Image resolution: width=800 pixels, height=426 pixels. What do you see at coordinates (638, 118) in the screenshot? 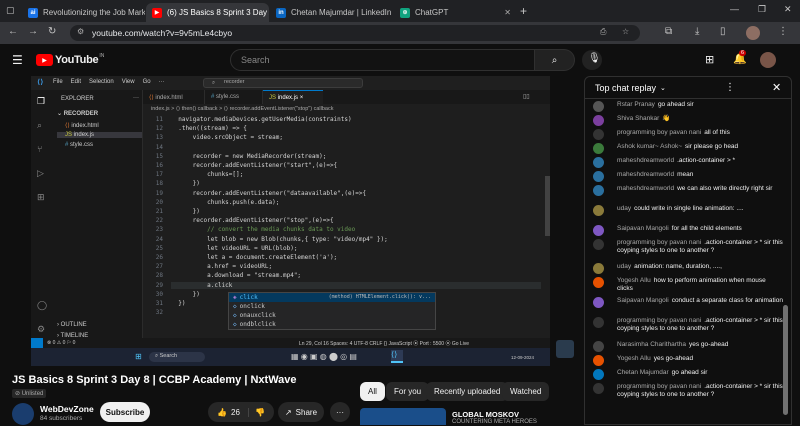
I see `chat-author: Shiva Shankar` at bounding box center [638, 118].